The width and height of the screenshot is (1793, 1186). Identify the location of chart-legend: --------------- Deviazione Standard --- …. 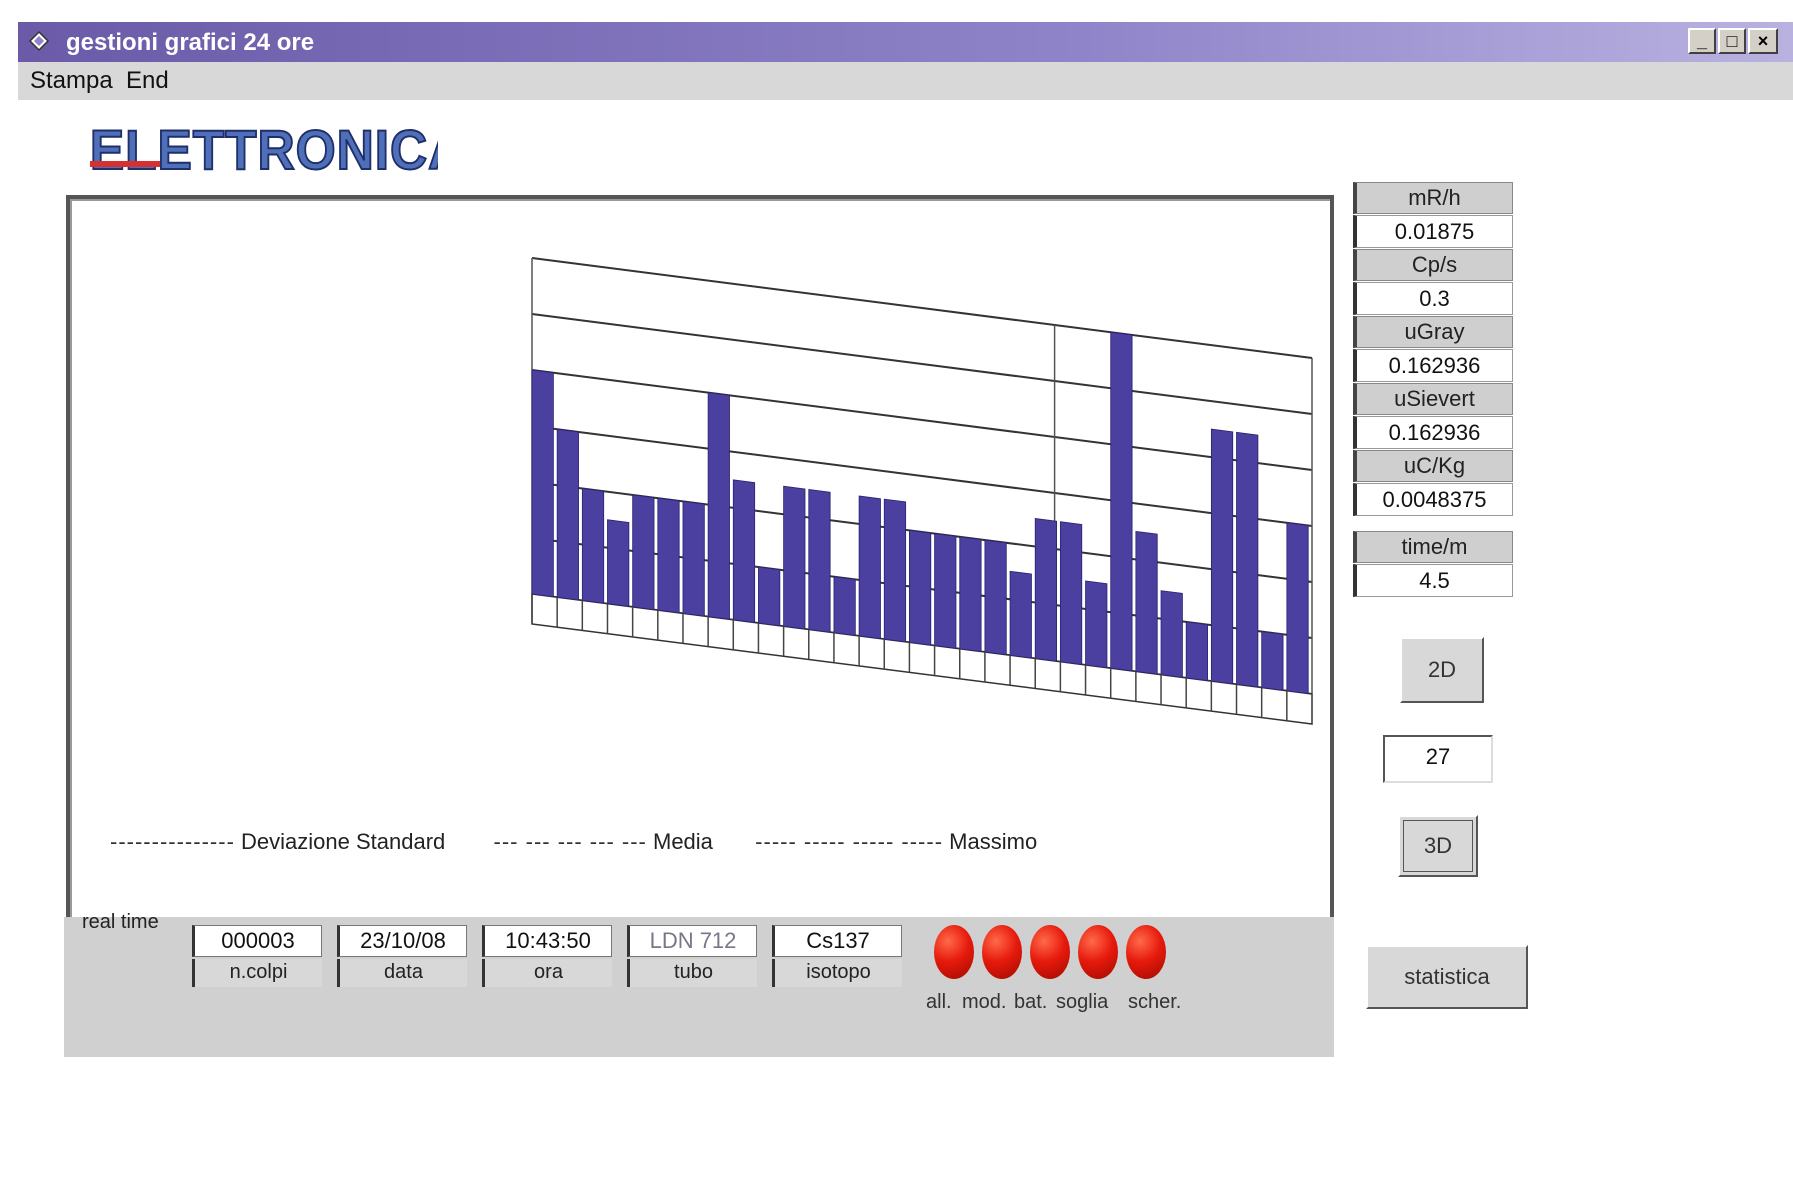
(573, 842).